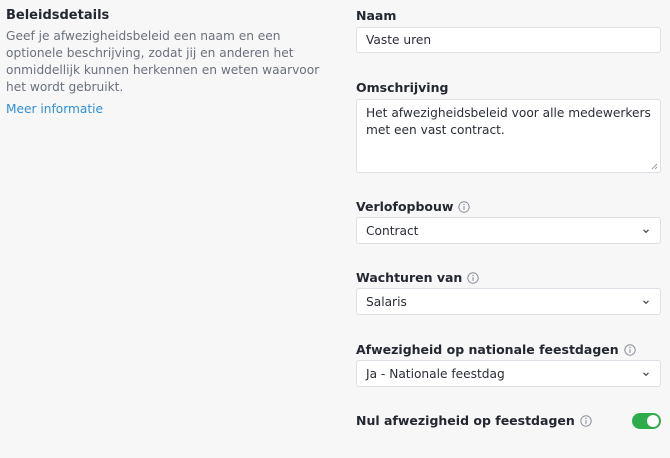  Describe the element at coordinates (465, 420) in the screenshot. I see `zero-absence-label-text: Nul afwezigheid op feestdagen` at that location.